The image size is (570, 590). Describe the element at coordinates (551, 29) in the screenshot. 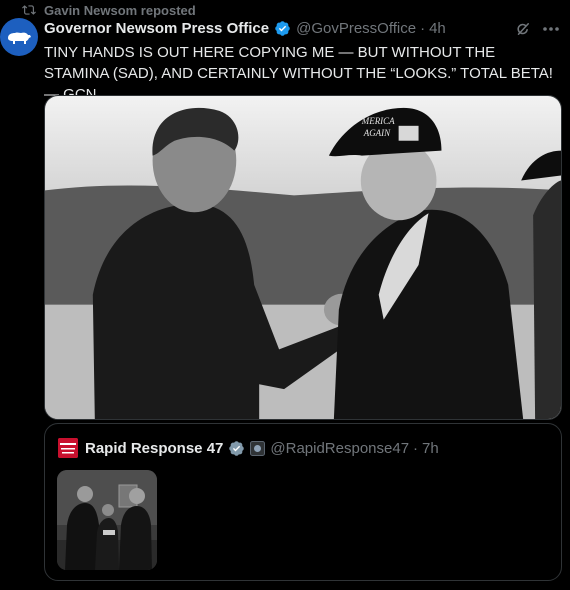

I see `more-icon` at that location.